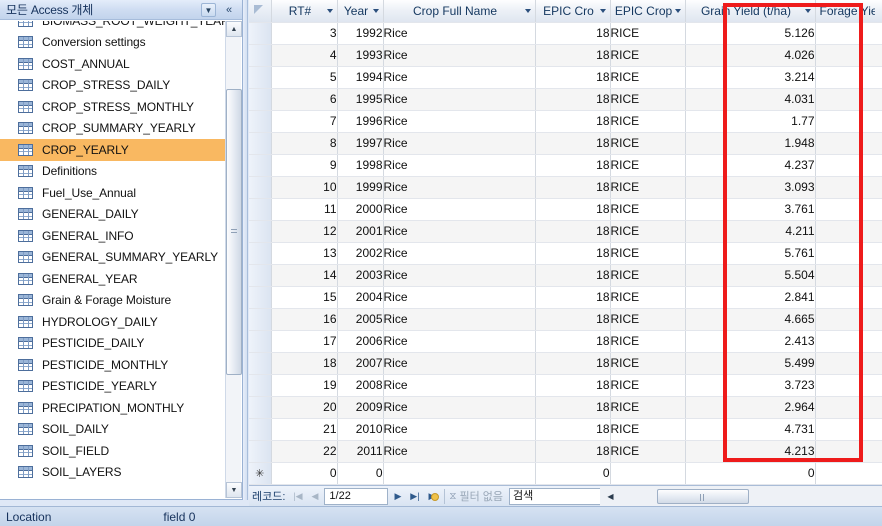  Describe the element at coordinates (208, 10) in the screenshot. I see `chevron-down-icon: ▼` at that location.